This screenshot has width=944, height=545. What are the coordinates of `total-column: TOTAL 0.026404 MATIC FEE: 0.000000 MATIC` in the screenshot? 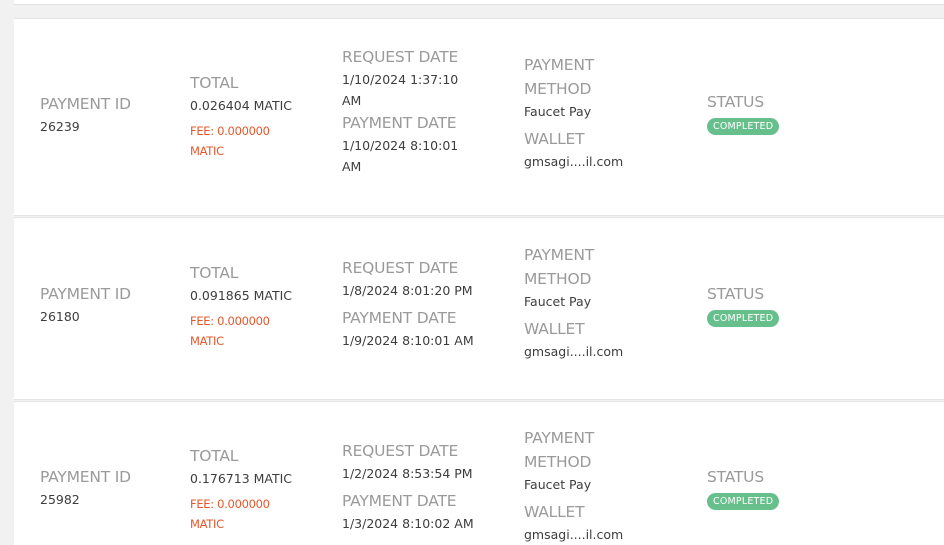 It's located at (260, 116).